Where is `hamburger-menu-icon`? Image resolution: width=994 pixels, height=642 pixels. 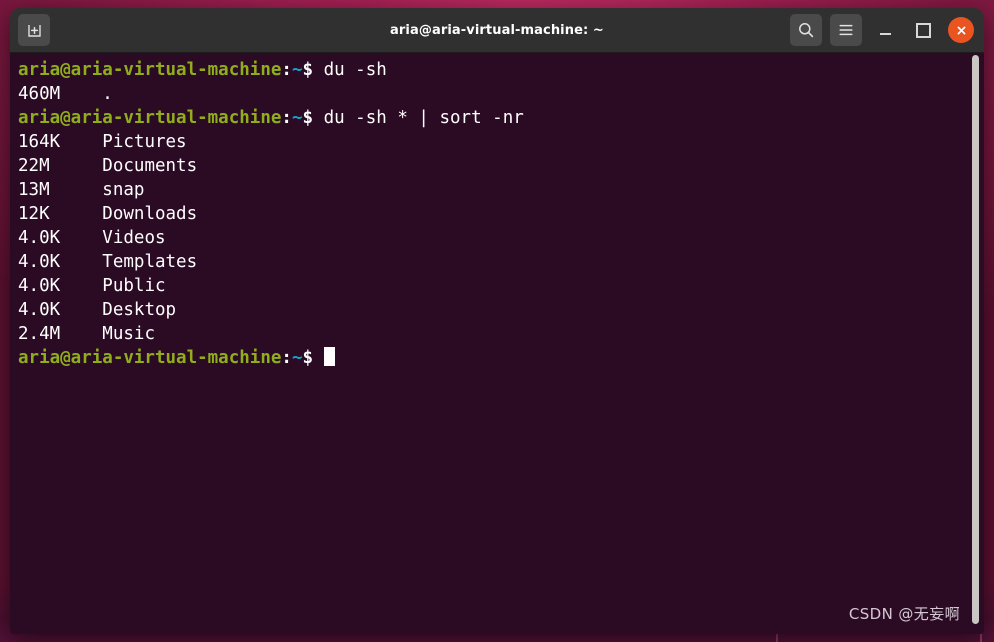 hamburger-menu-icon is located at coordinates (846, 30).